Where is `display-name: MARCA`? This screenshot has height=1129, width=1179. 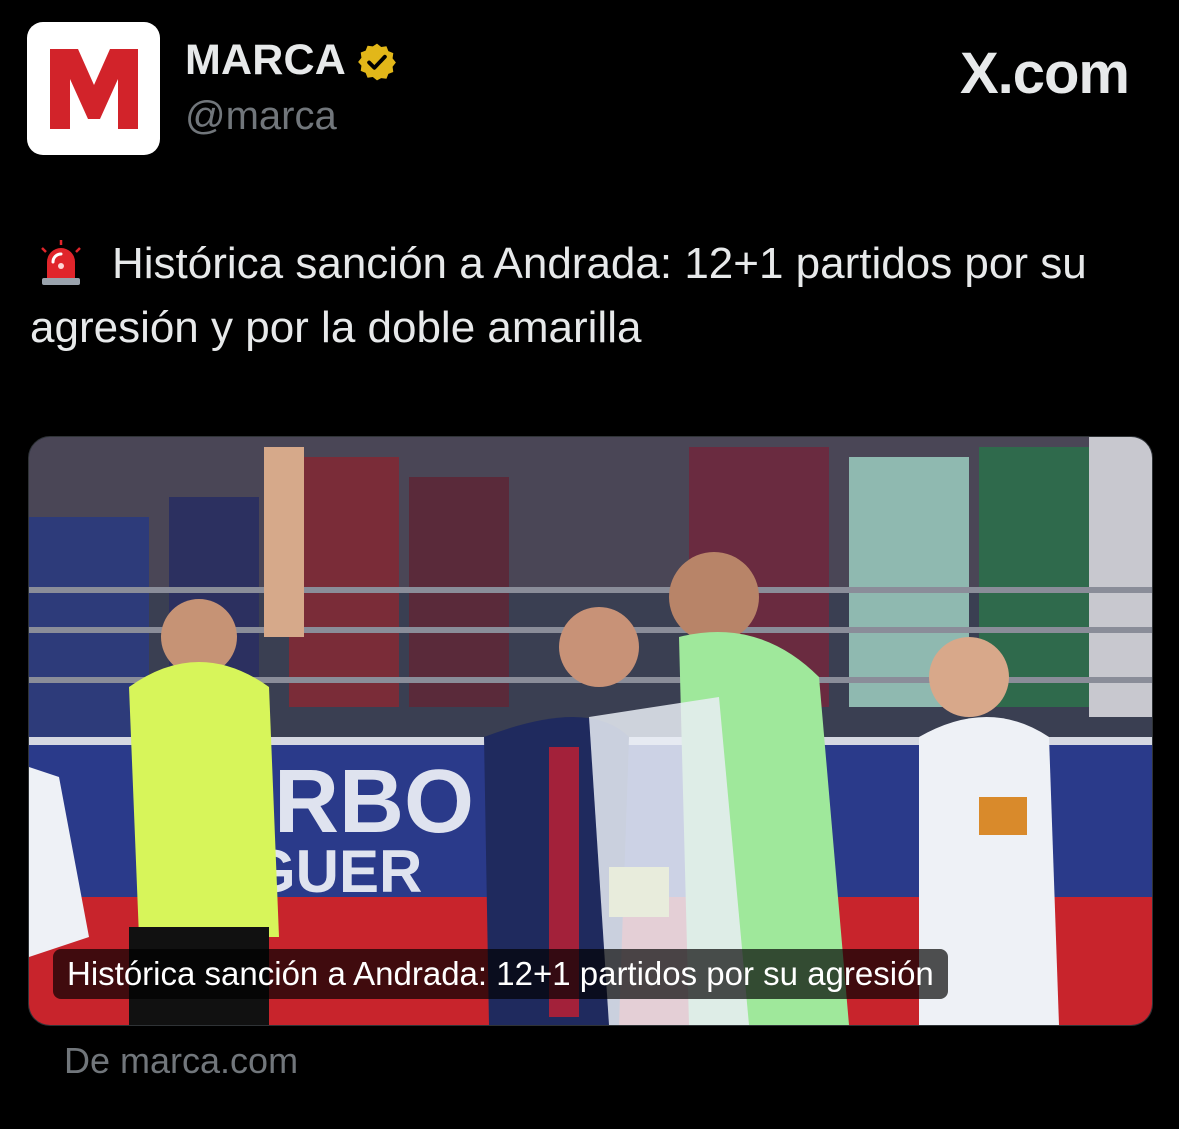
display-name: MARCA is located at coordinates (265, 60).